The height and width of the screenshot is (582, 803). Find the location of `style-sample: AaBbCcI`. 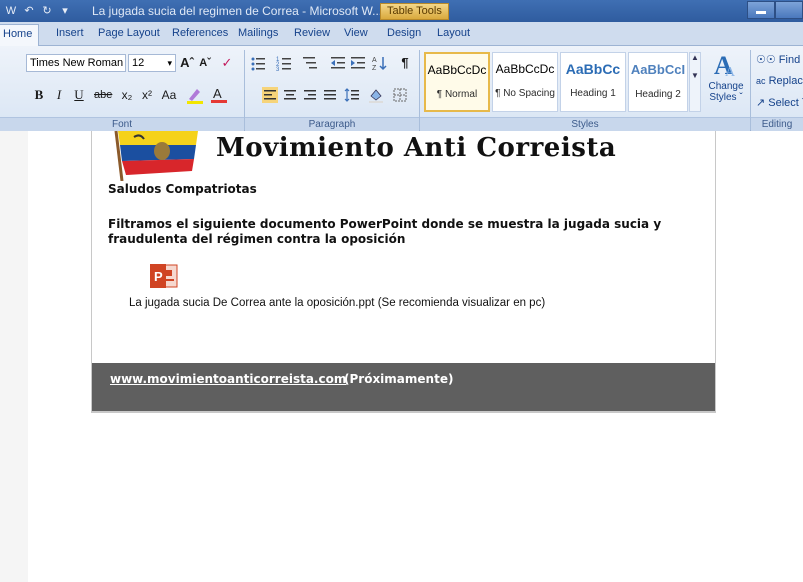

style-sample: AaBbCcI is located at coordinates (658, 69).